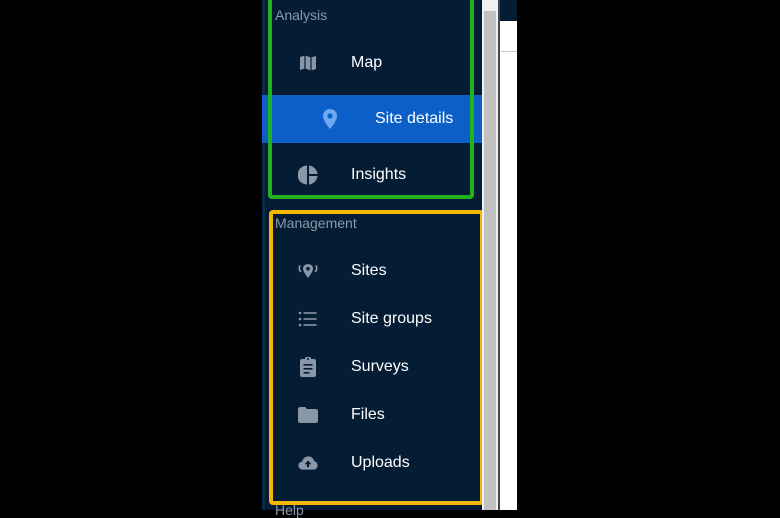  I want to click on cloud-upload-icon, so click(308, 463).